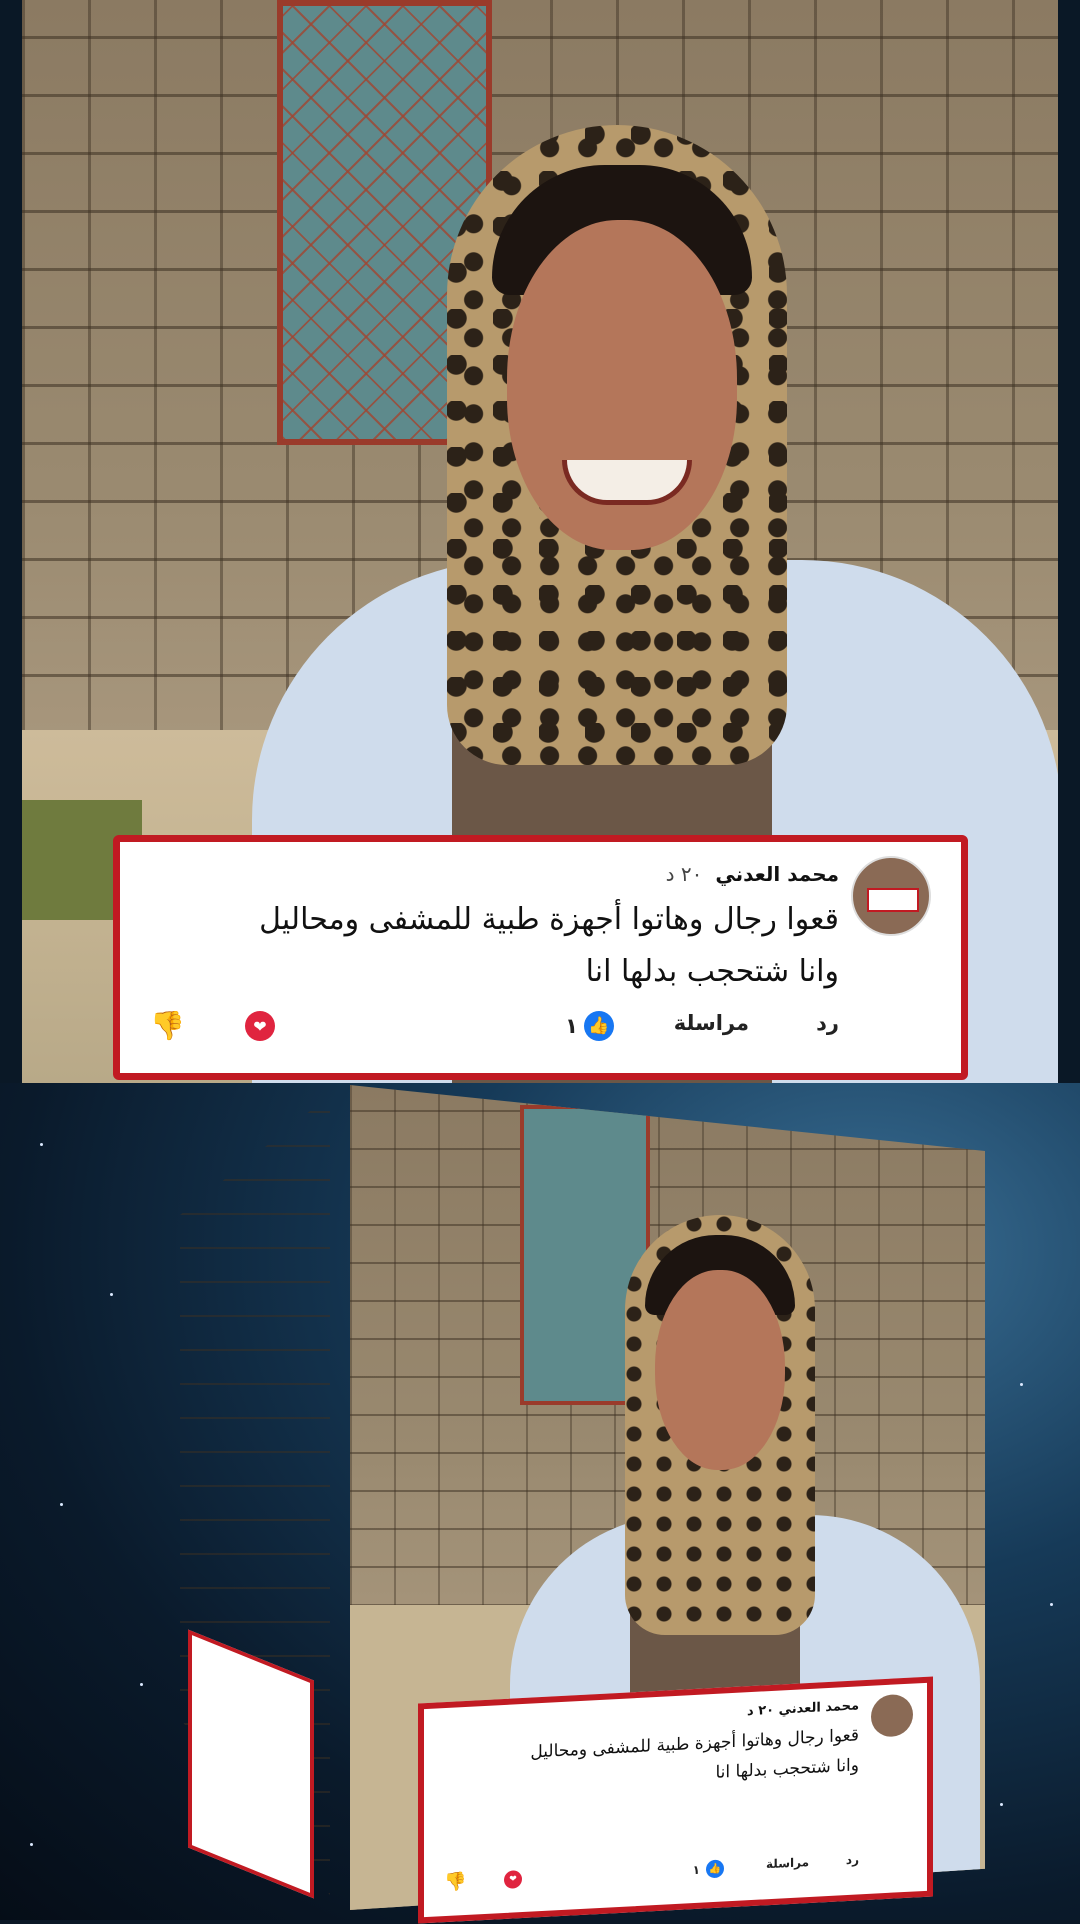  Describe the element at coordinates (720, 1370) in the screenshot. I see `face-small` at that location.